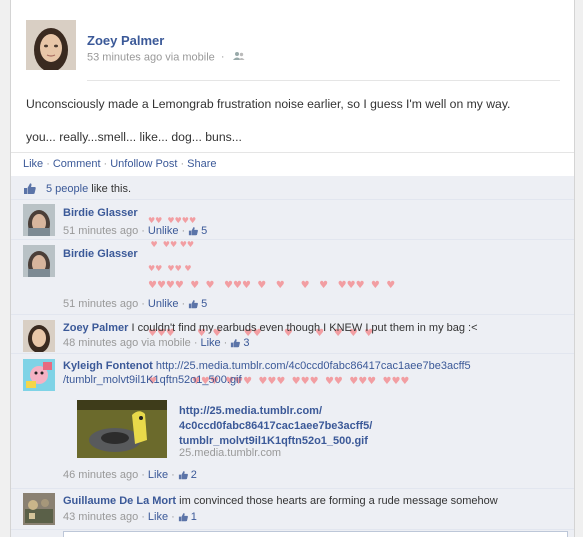 This screenshot has height=537, width=583. Describe the element at coordinates (67, 189) in the screenshot. I see `likers-link: 5 people` at that location.